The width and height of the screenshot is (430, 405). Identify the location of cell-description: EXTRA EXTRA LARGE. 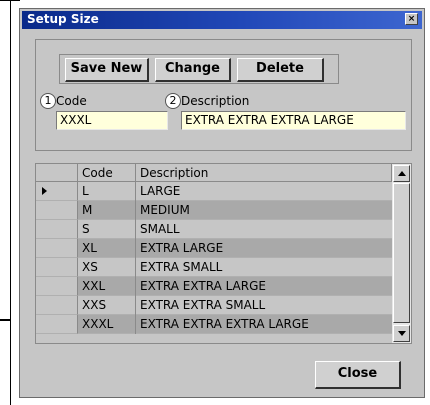
(264, 286).